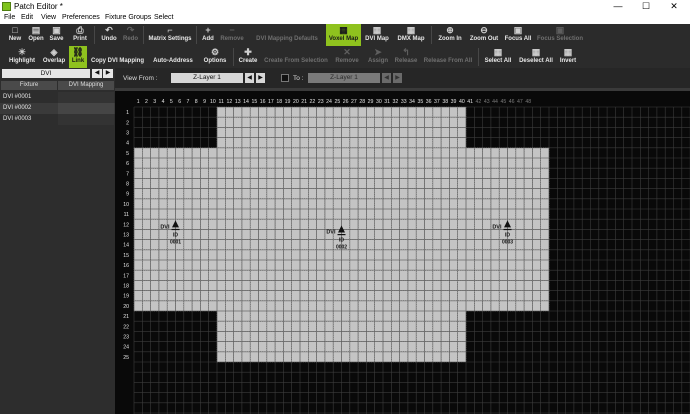  Describe the element at coordinates (296, 57) in the screenshot. I see `create-from-selection-button: Create From Selection` at that location.